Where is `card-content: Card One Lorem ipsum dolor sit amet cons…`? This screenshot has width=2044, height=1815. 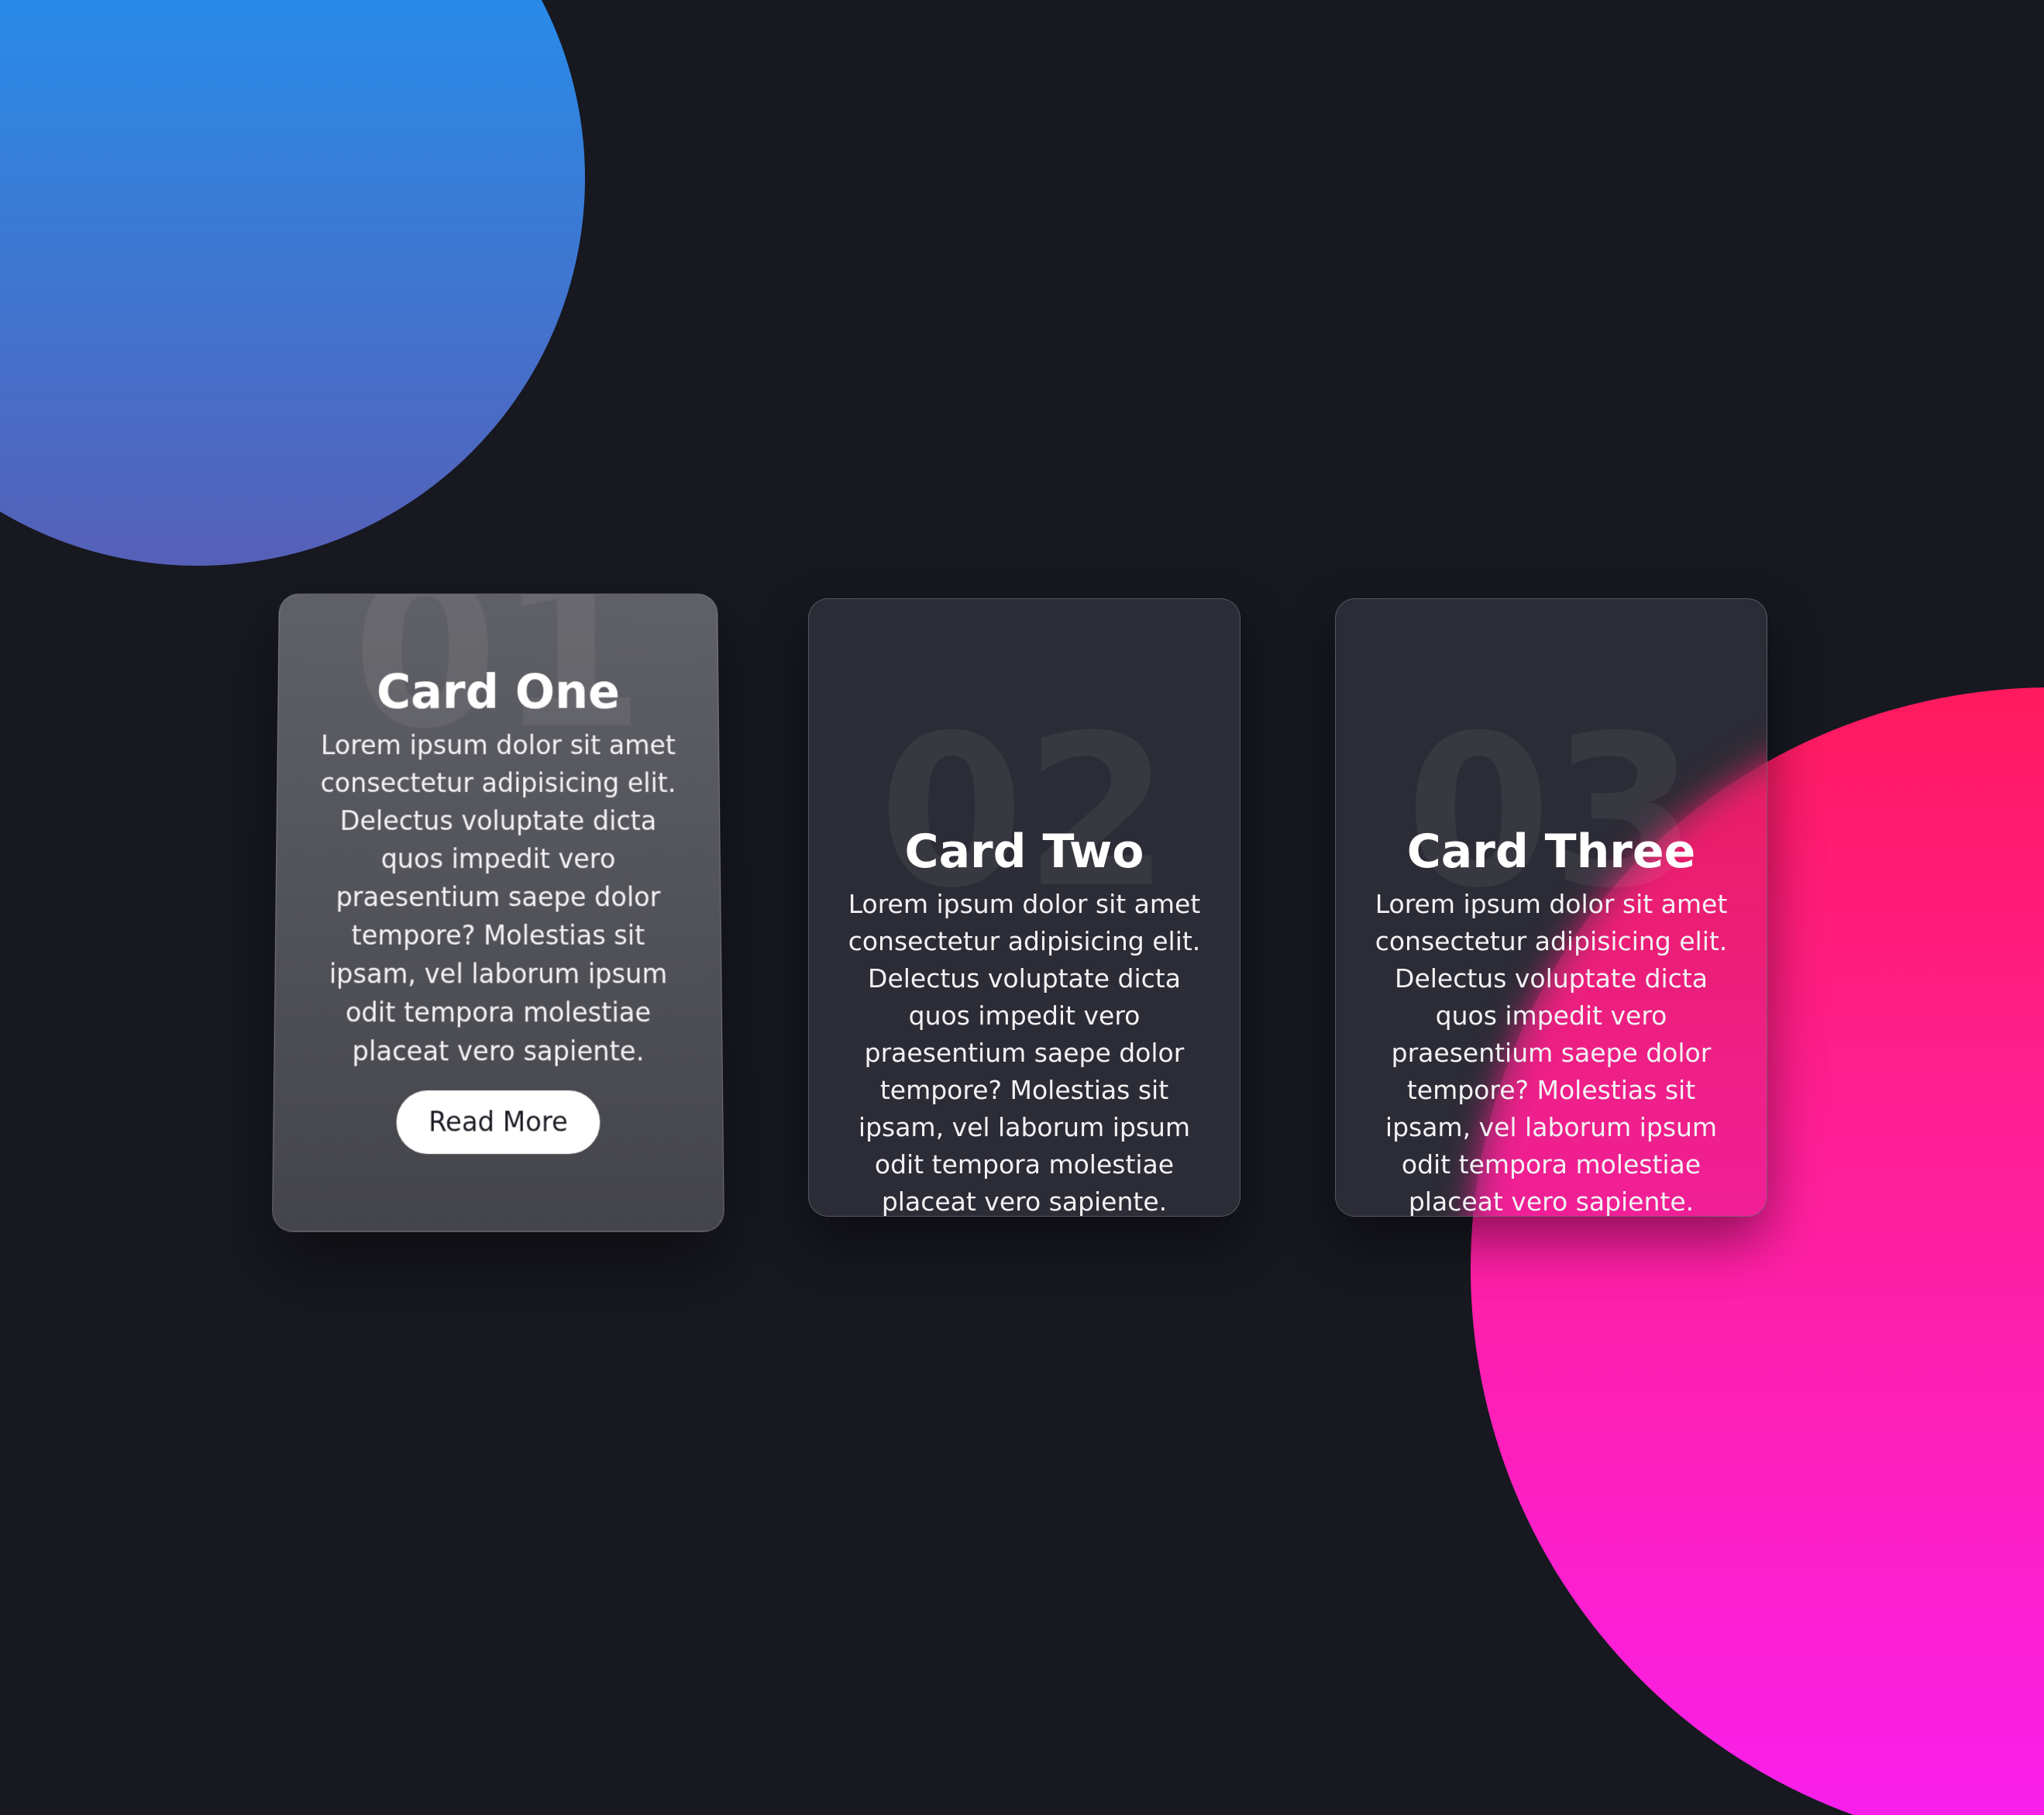
card-content: Card One Lorem ipsum dolor sit amet cons… is located at coordinates (498, 909).